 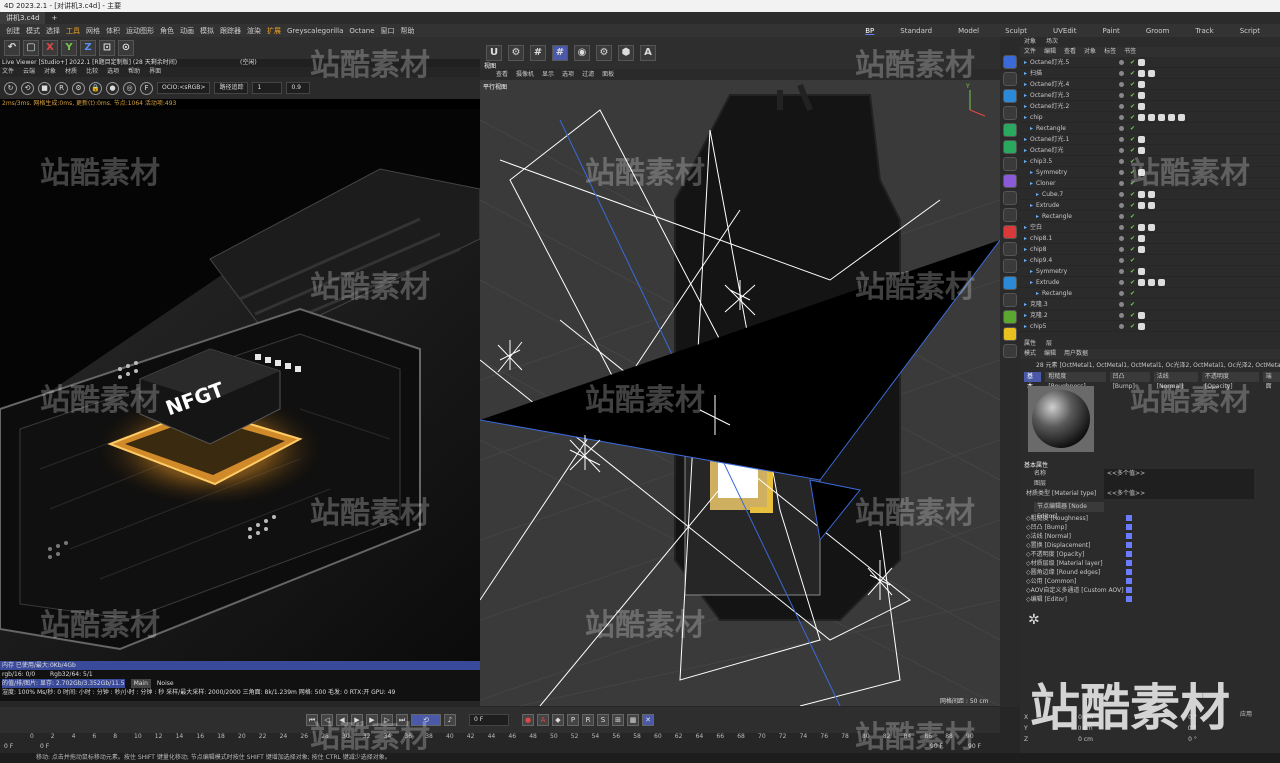 What do you see at coordinates (10, 88) in the screenshot?
I see `send-scene-icon: ↻` at bounding box center [10, 88].